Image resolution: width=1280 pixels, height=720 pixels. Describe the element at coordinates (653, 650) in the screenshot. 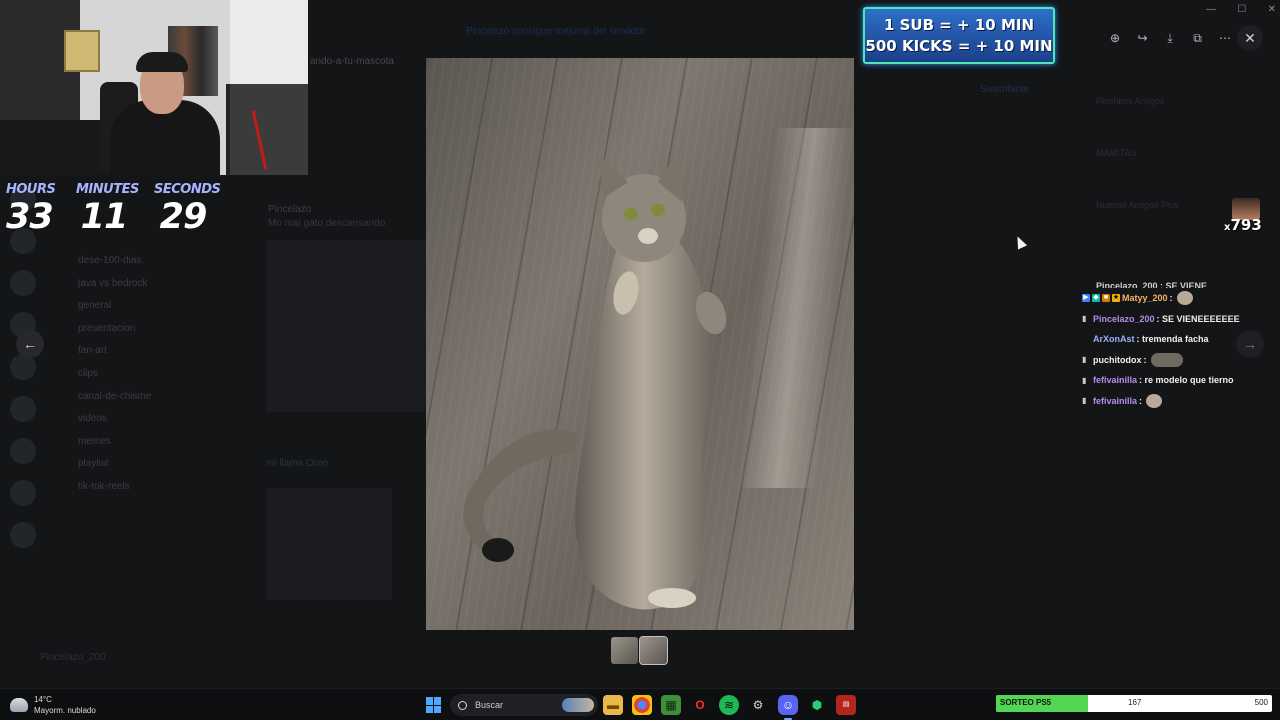

I see `thumbnail-active` at that location.